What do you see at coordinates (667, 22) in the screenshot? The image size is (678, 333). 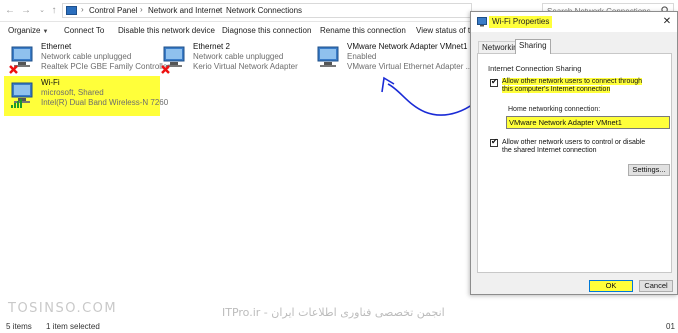 I see `close-icon: ✕` at bounding box center [667, 22].